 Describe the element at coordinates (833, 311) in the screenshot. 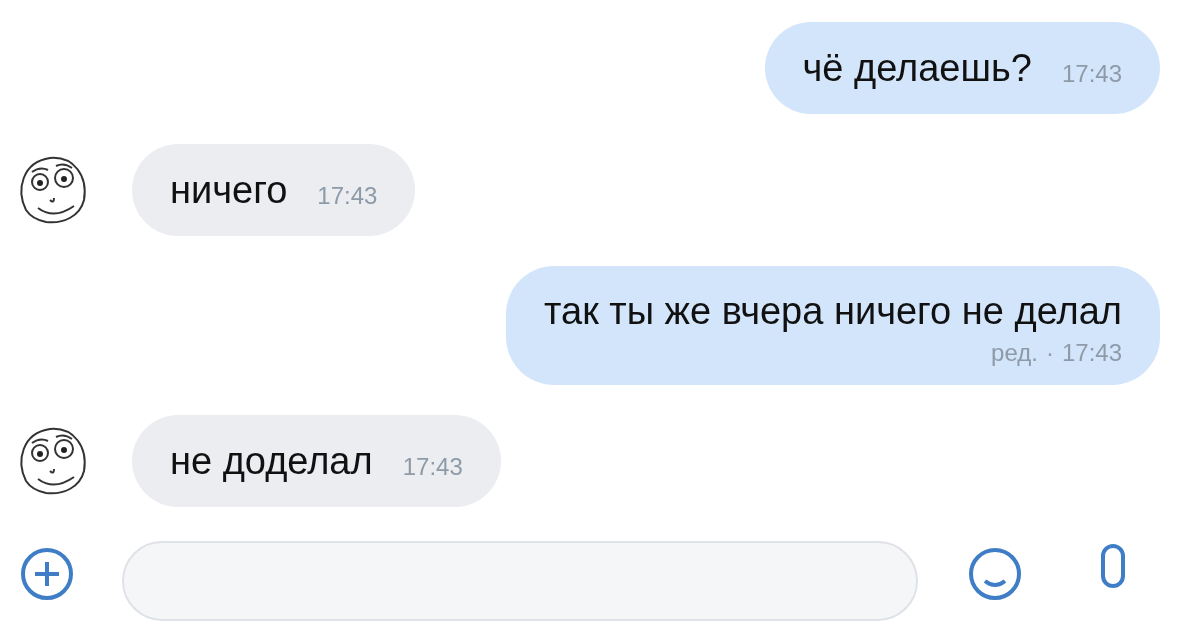

I see `message-text: так ты же вчера ничего не делал` at that location.